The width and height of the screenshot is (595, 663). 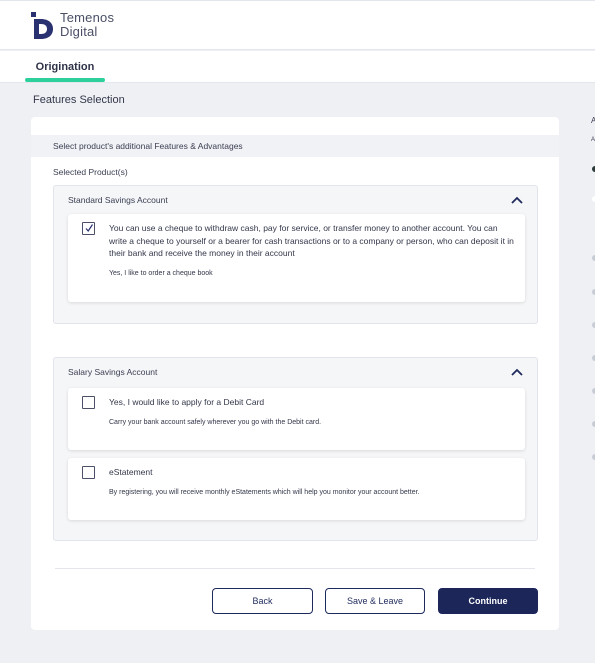 What do you see at coordinates (79, 31) in the screenshot?
I see `brand-line-2: Digital` at bounding box center [79, 31].